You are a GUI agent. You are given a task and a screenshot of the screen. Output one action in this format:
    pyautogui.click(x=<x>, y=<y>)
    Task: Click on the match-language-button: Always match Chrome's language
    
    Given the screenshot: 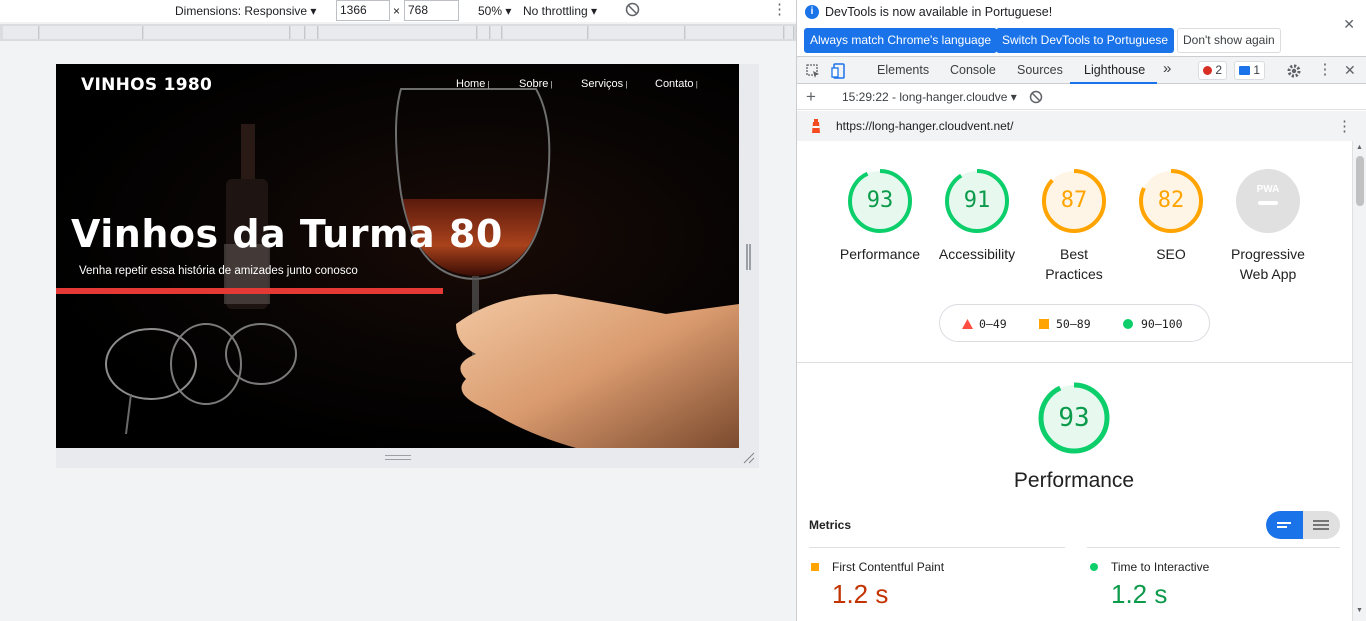 What is the action you would take?
    pyautogui.click(x=901, y=40)
    